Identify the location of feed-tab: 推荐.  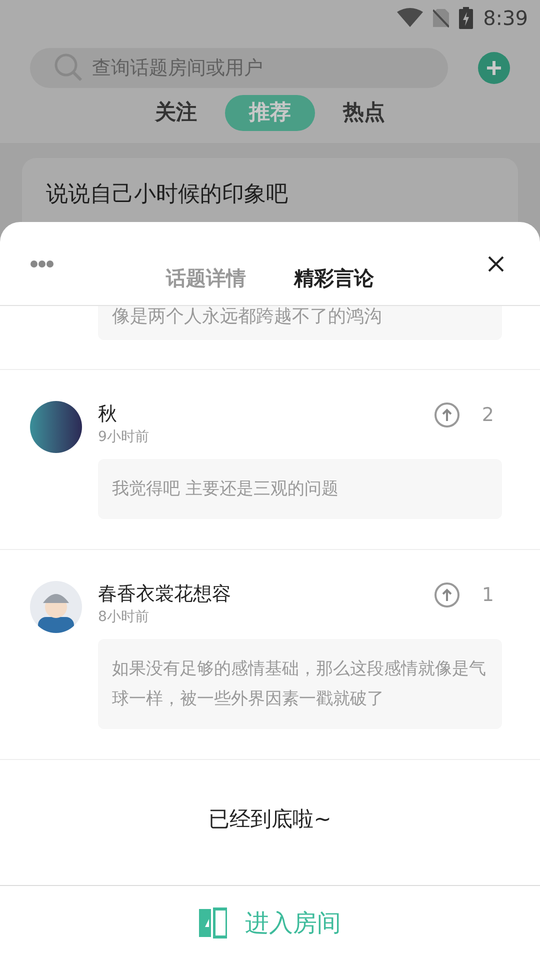
(270, 113).